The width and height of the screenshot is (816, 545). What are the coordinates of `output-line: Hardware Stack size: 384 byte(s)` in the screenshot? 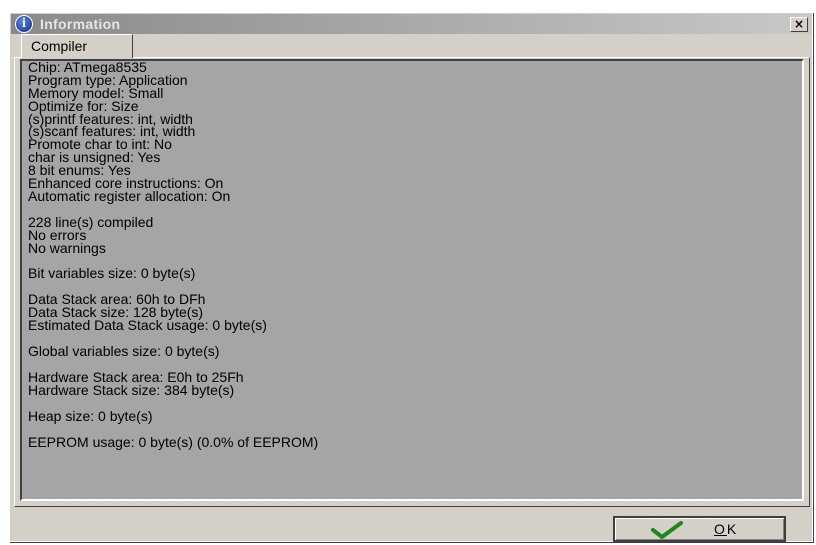 It's located at (131, 389).